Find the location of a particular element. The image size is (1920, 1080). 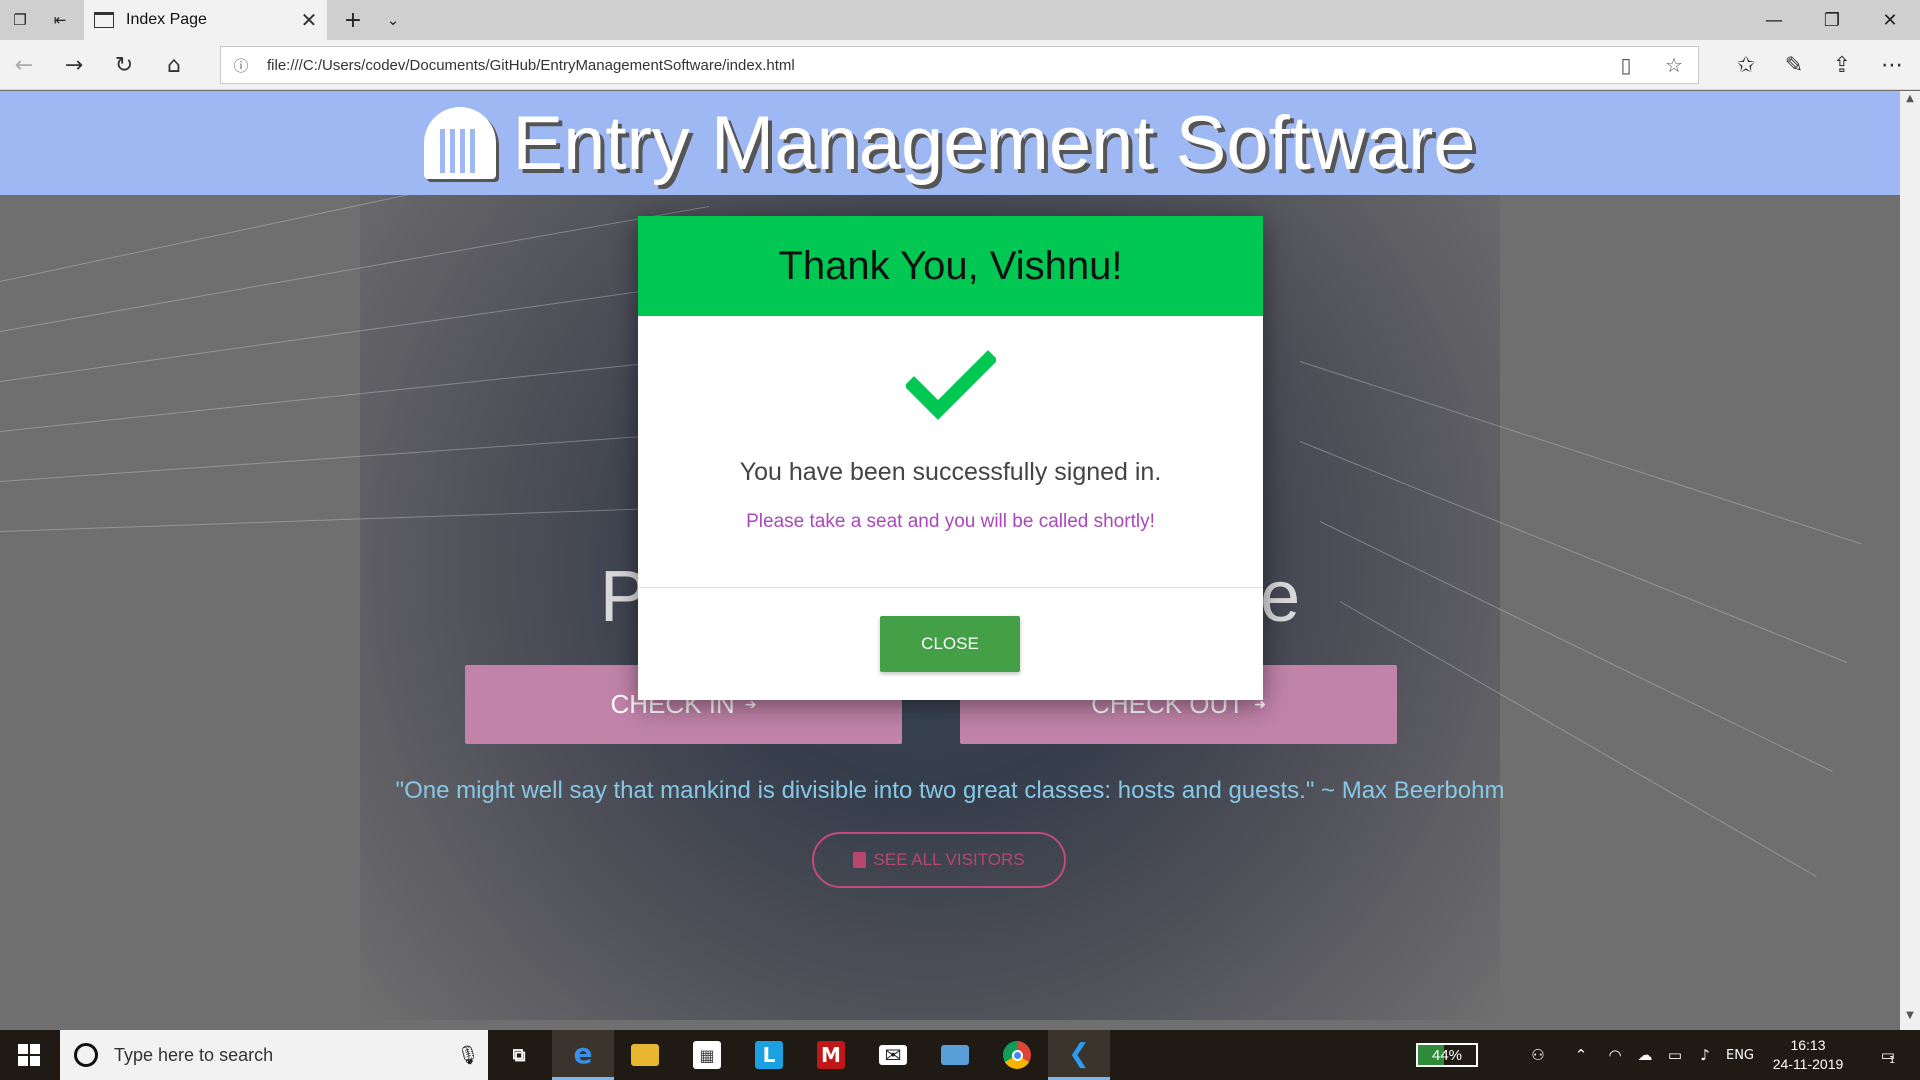

vscode-app: ❮ is located at coordinates (1079, 1055).